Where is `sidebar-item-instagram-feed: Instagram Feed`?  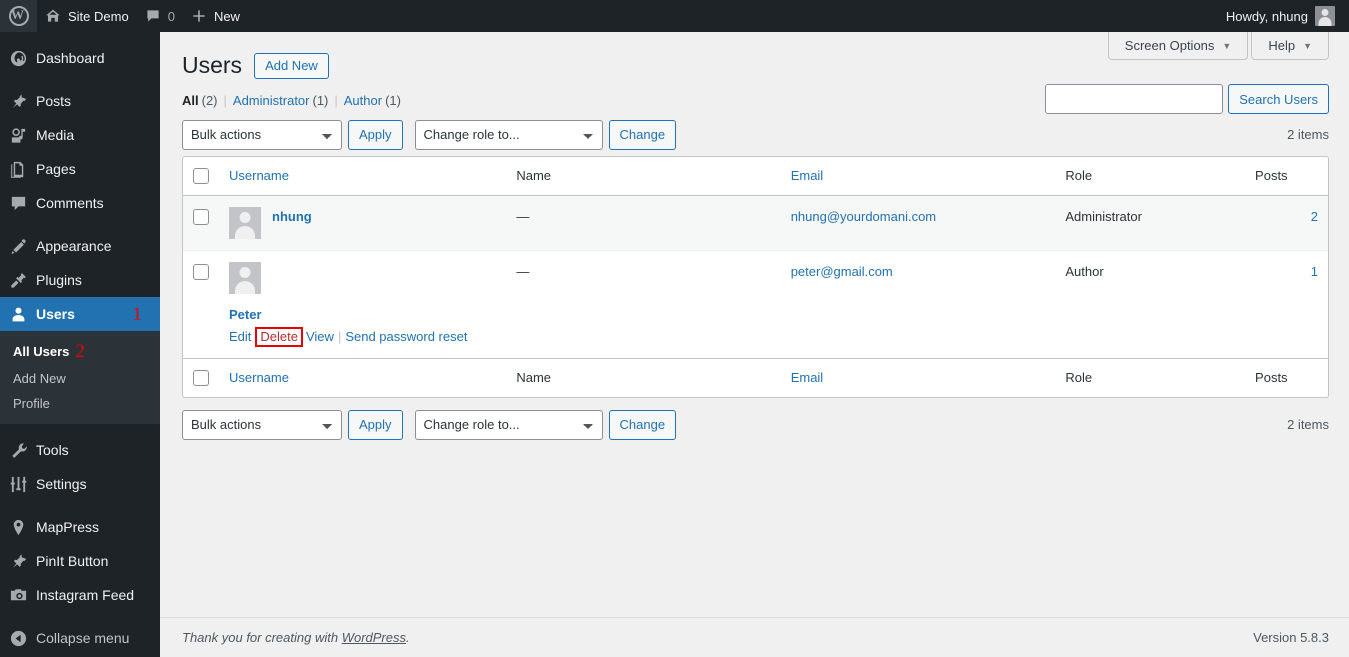 sidebar-item-instagram-feed: Instagram Feed is located at coordinates (80, 595).